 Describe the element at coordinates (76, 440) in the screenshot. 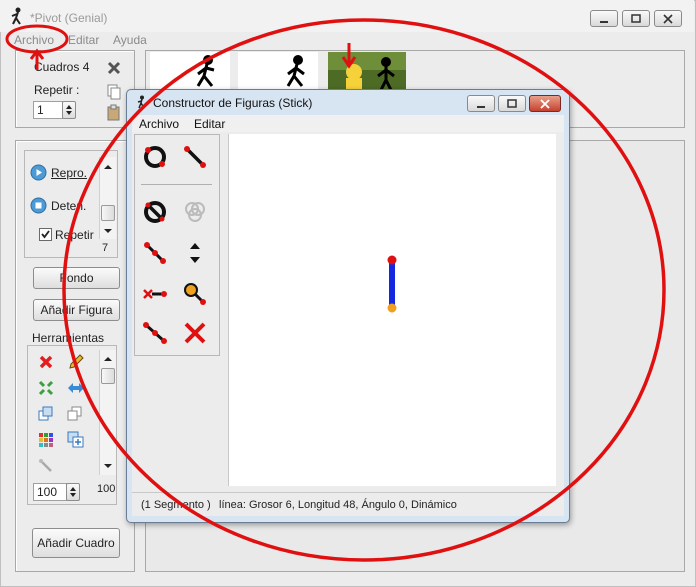

I see `duplicate-figure-icon` at that location.